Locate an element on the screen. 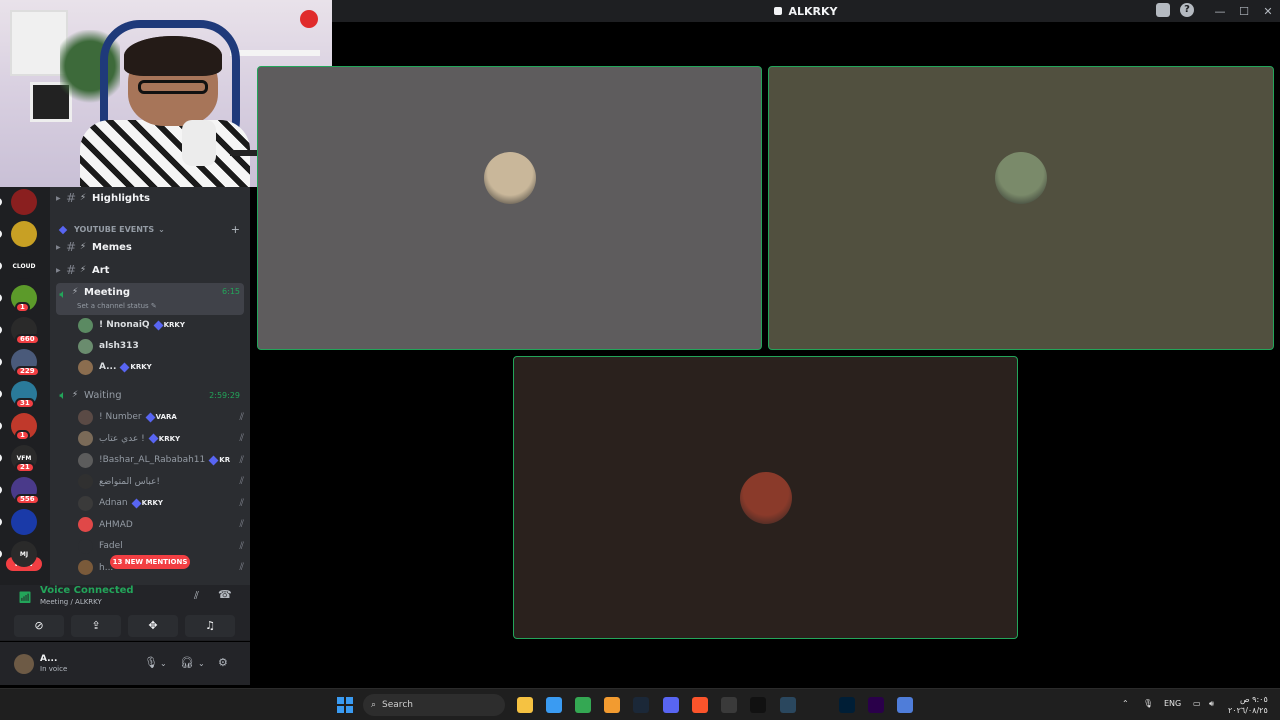 Image resolution: width=1280 pixels, height=720 pixels. mention-badge: 1 is located at coordinates (22, 435).